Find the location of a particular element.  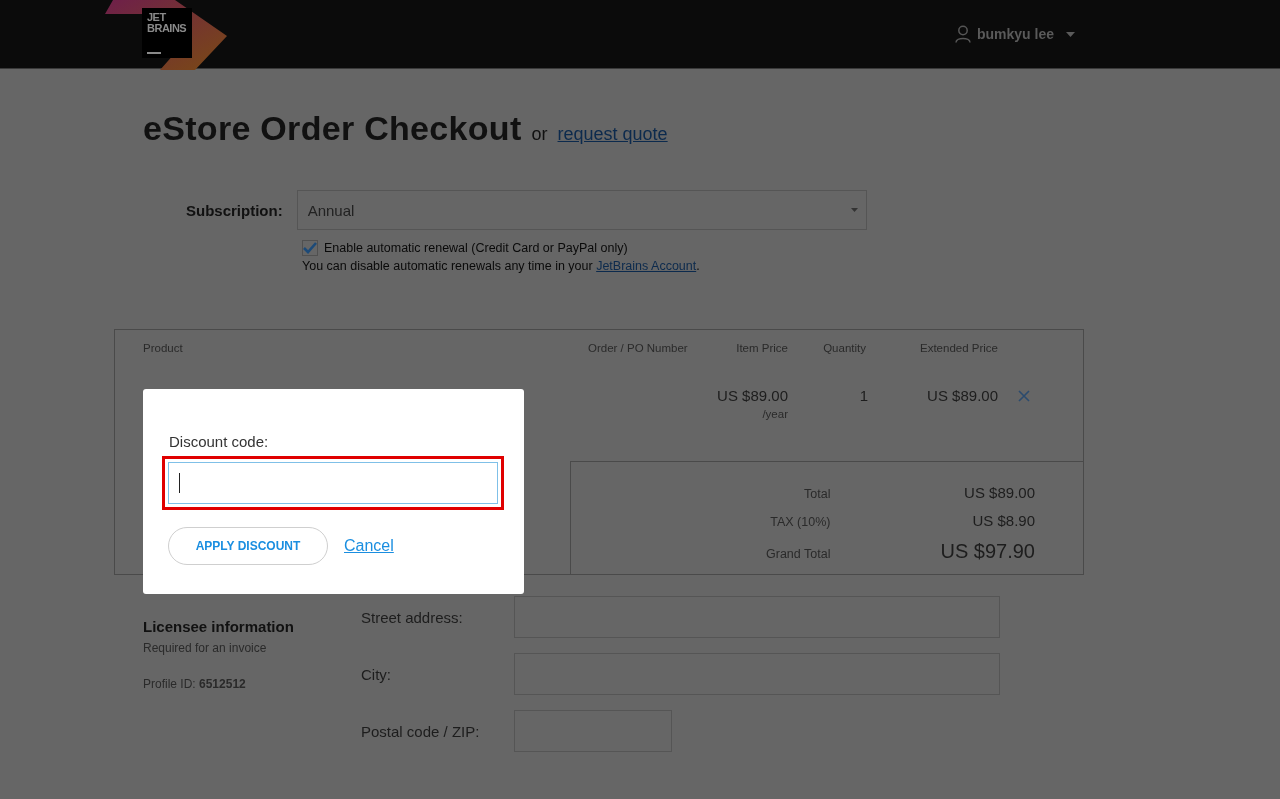

renewal-label: Enable automatic renewal (Credit Card or PayPal only) is located at coordinates (476, 248).